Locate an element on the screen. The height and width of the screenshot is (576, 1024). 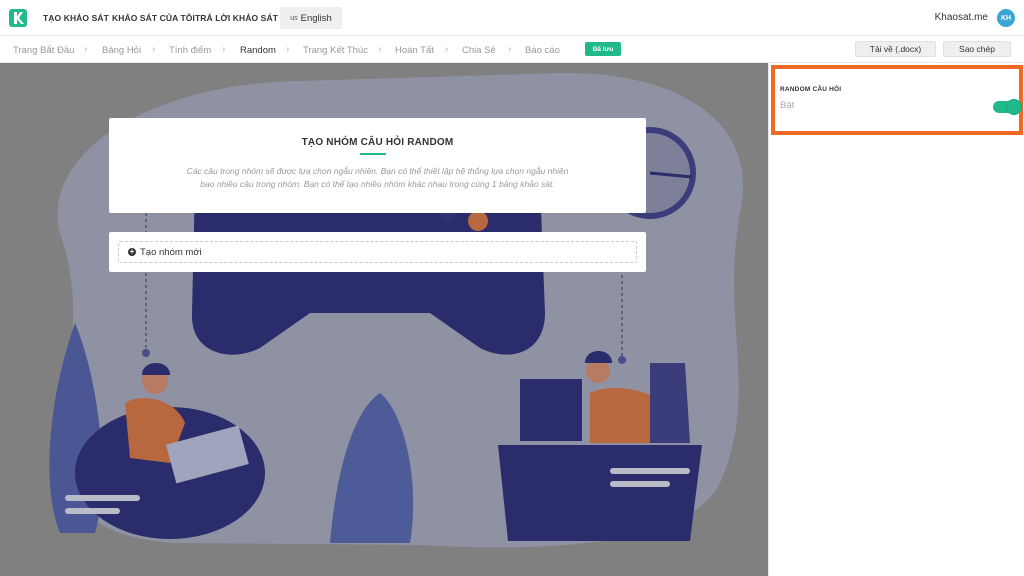
site-account-link: Khaosat.me is located at coordinates (961, 17).